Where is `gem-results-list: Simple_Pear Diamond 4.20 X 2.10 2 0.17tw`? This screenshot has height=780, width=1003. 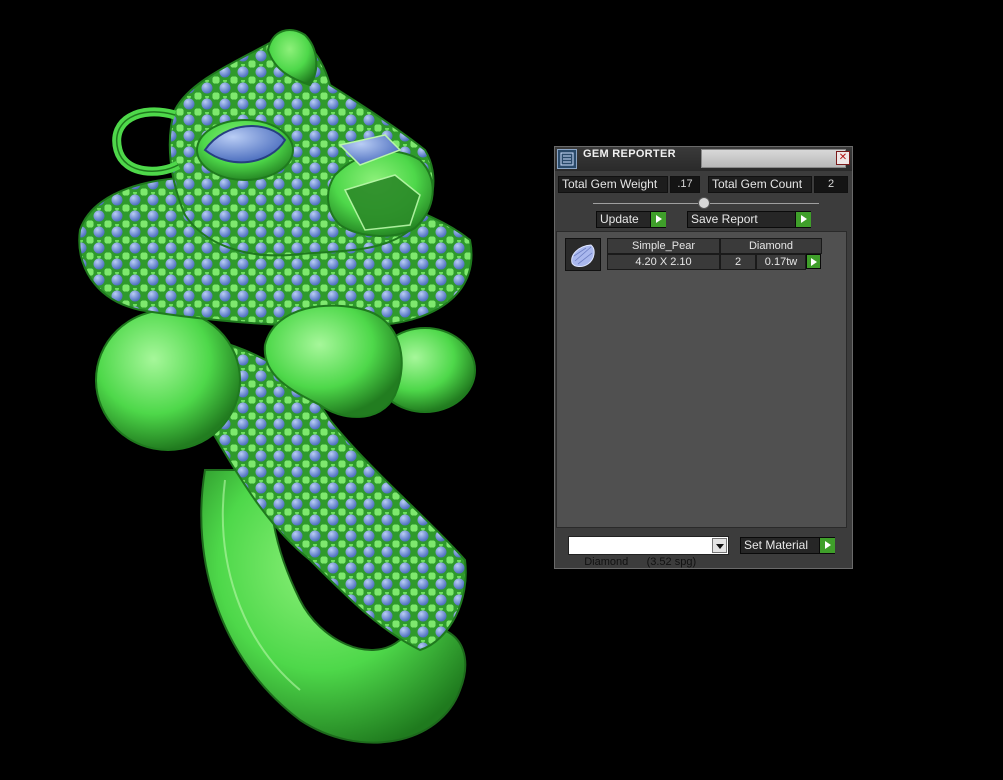 gem-results-list: Simple_Pear Diamond 4.20 X 2.10 2 0.17tw is located at coordinates (701, 379).